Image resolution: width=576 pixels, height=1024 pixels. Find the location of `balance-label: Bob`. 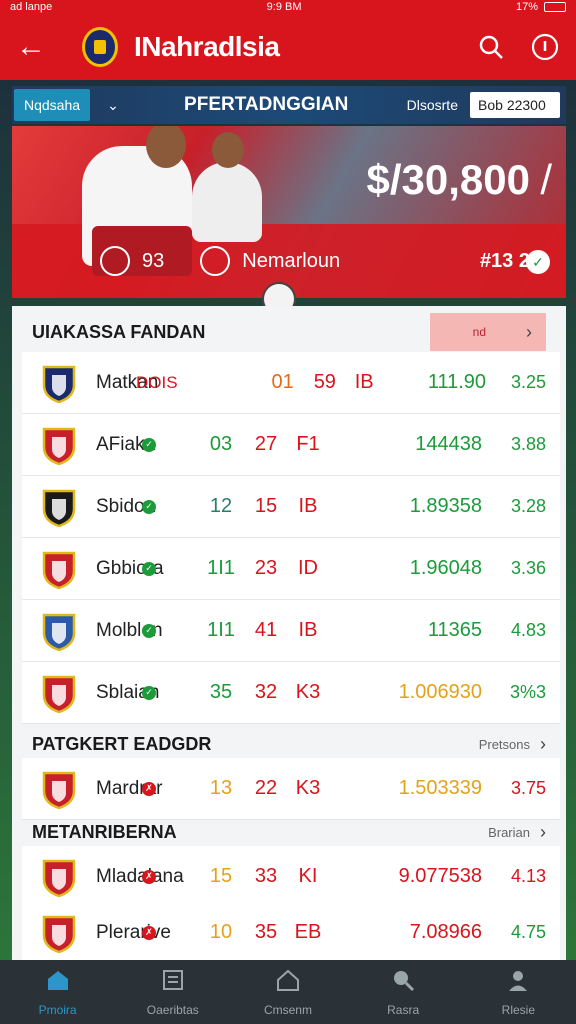

balance-label: Bob is located at coordinates (490, 105).